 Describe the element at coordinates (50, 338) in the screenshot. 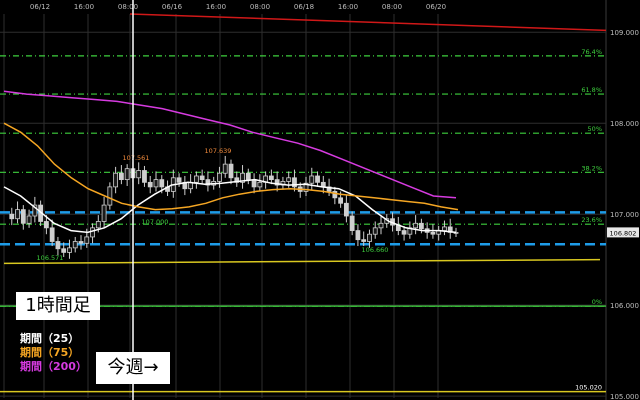

I see `legend-item-ma25: 期間（25）` at that location.